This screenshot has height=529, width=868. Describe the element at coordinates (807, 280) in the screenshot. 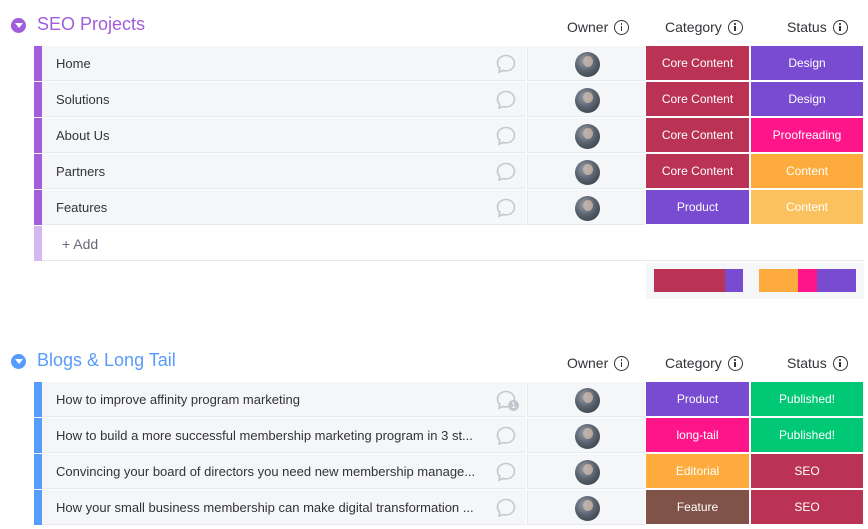

I see `status-summary-bar` at that location.